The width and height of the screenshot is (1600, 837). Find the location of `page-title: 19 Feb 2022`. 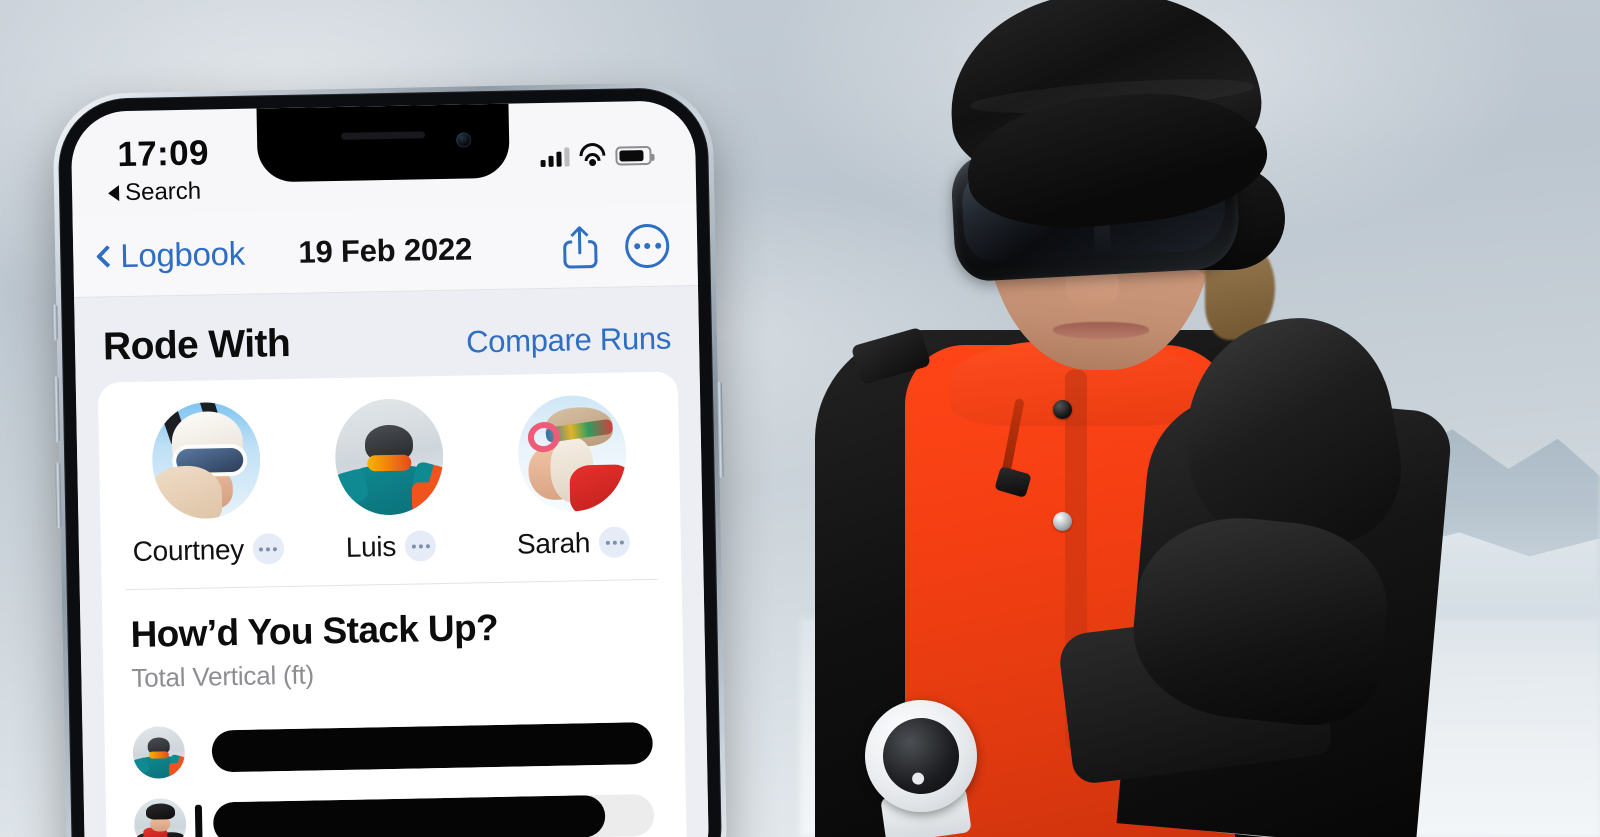

page-title: 19 Feb 2022 is located at coordinates (385, 250).